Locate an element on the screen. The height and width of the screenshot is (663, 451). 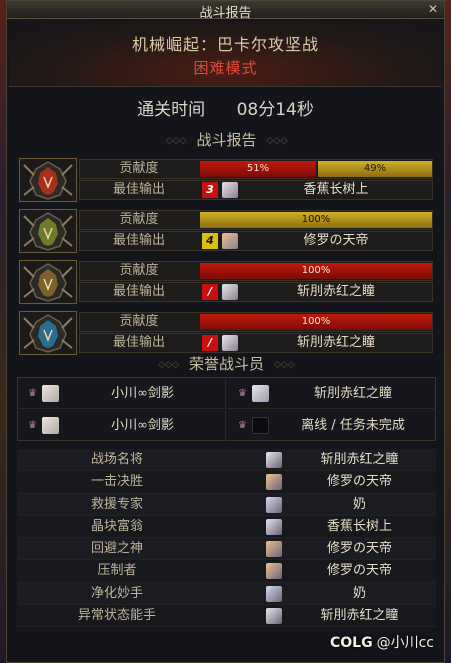
contribution-bar: 49% is located at coordinates (375, 169).